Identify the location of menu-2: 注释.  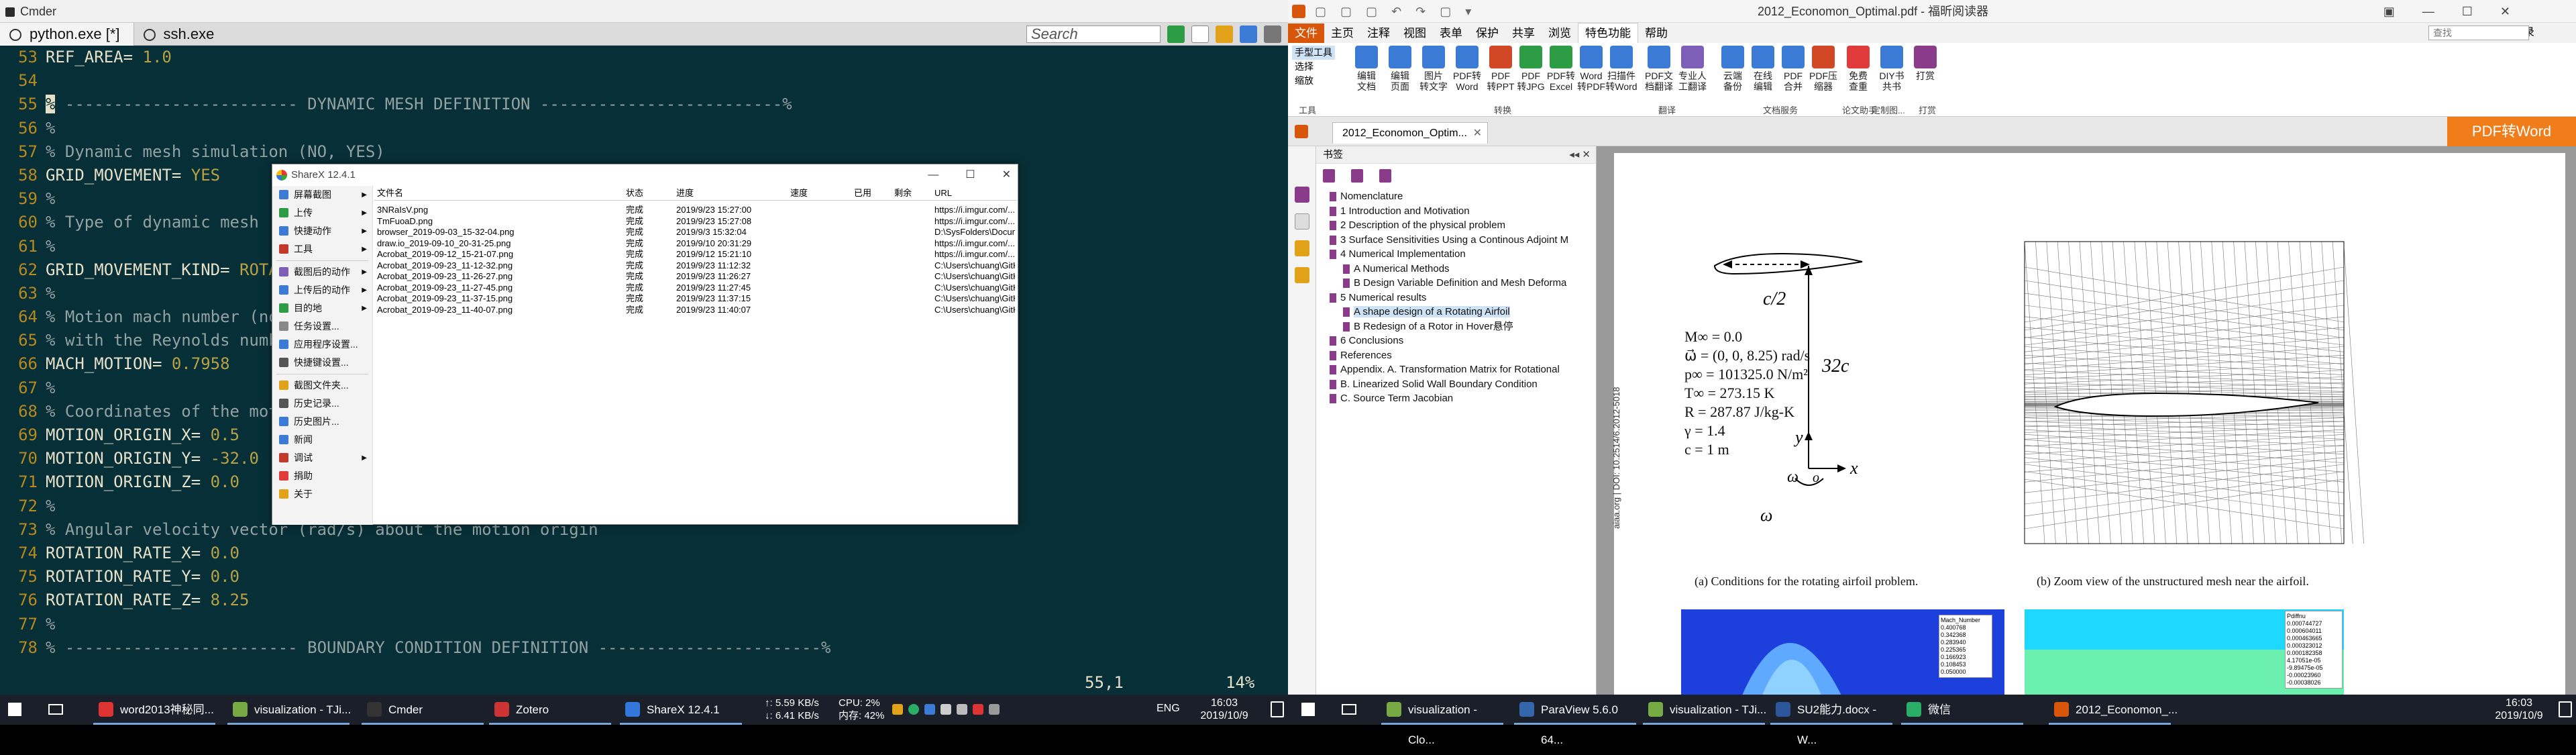
(1378, 33).